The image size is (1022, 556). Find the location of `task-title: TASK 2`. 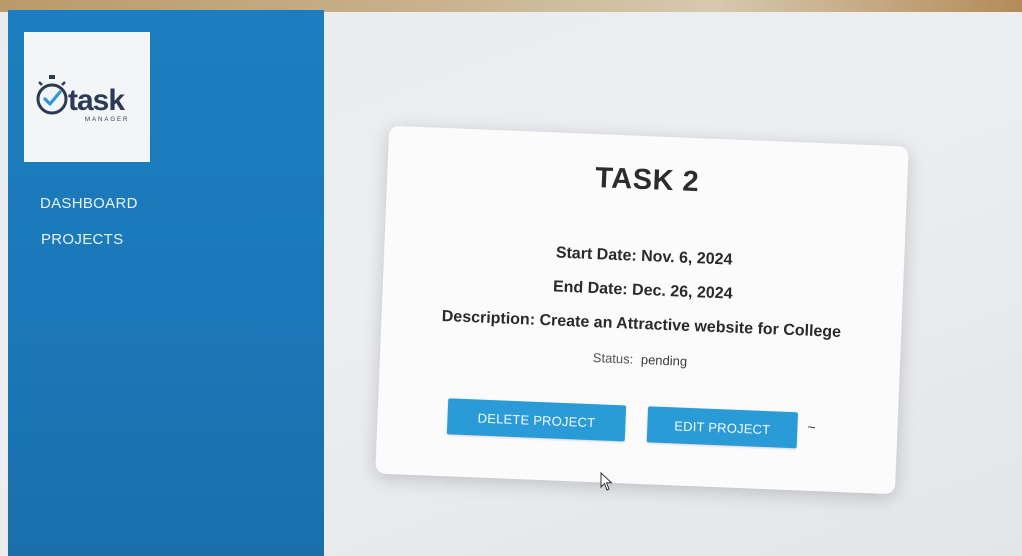

task-title: TASK 2 is located at coordinates (647, 180).